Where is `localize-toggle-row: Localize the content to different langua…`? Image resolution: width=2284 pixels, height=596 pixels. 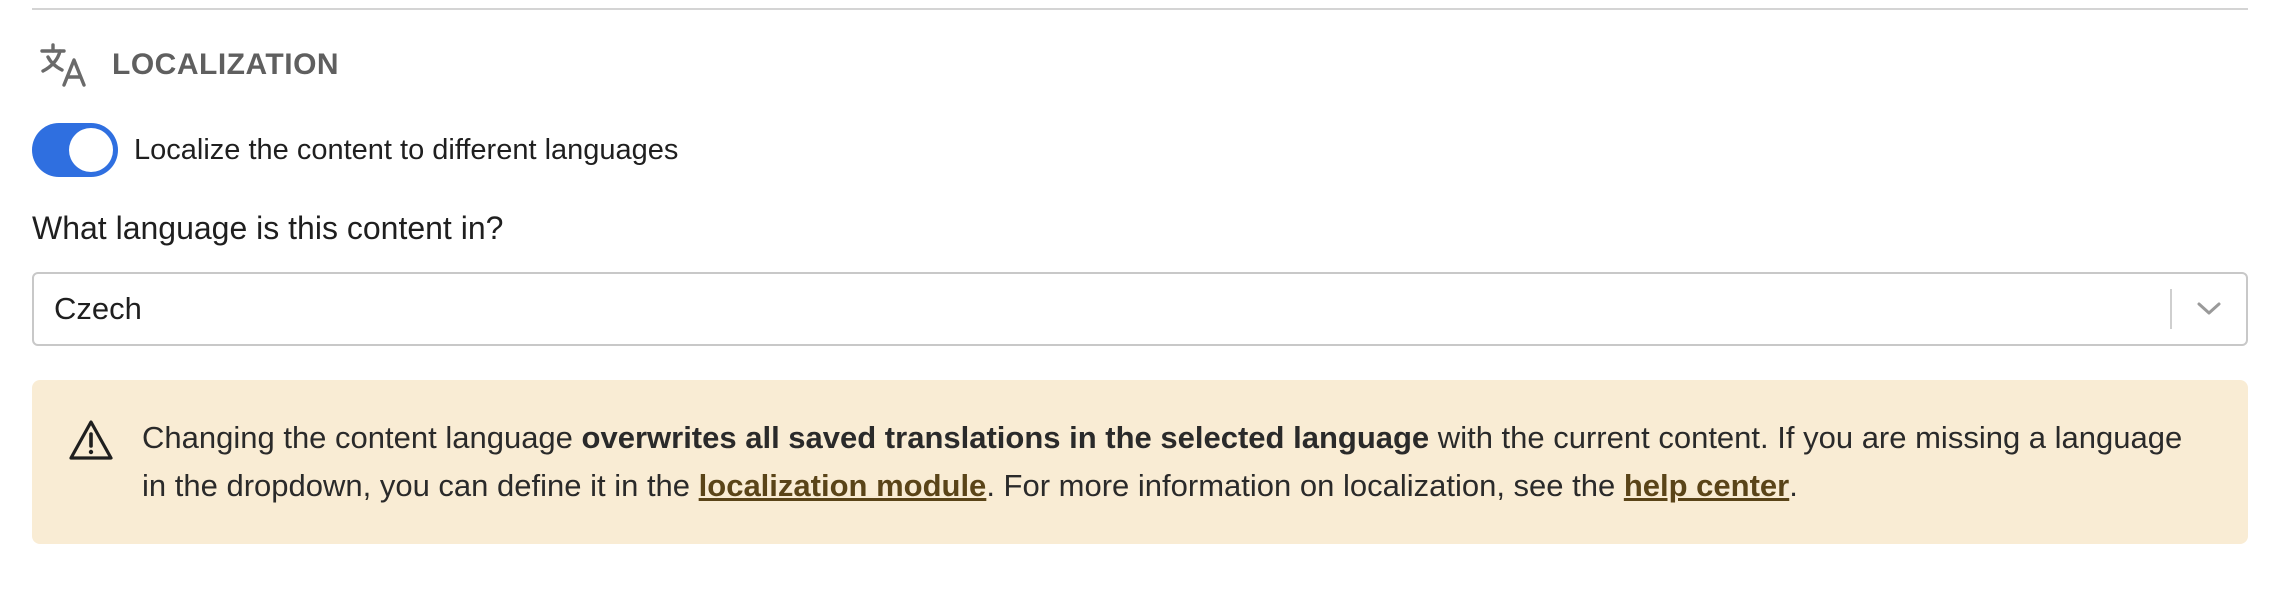 localize-toggle-row: Localize the content to different langua… is located at coordinates (355, 150).